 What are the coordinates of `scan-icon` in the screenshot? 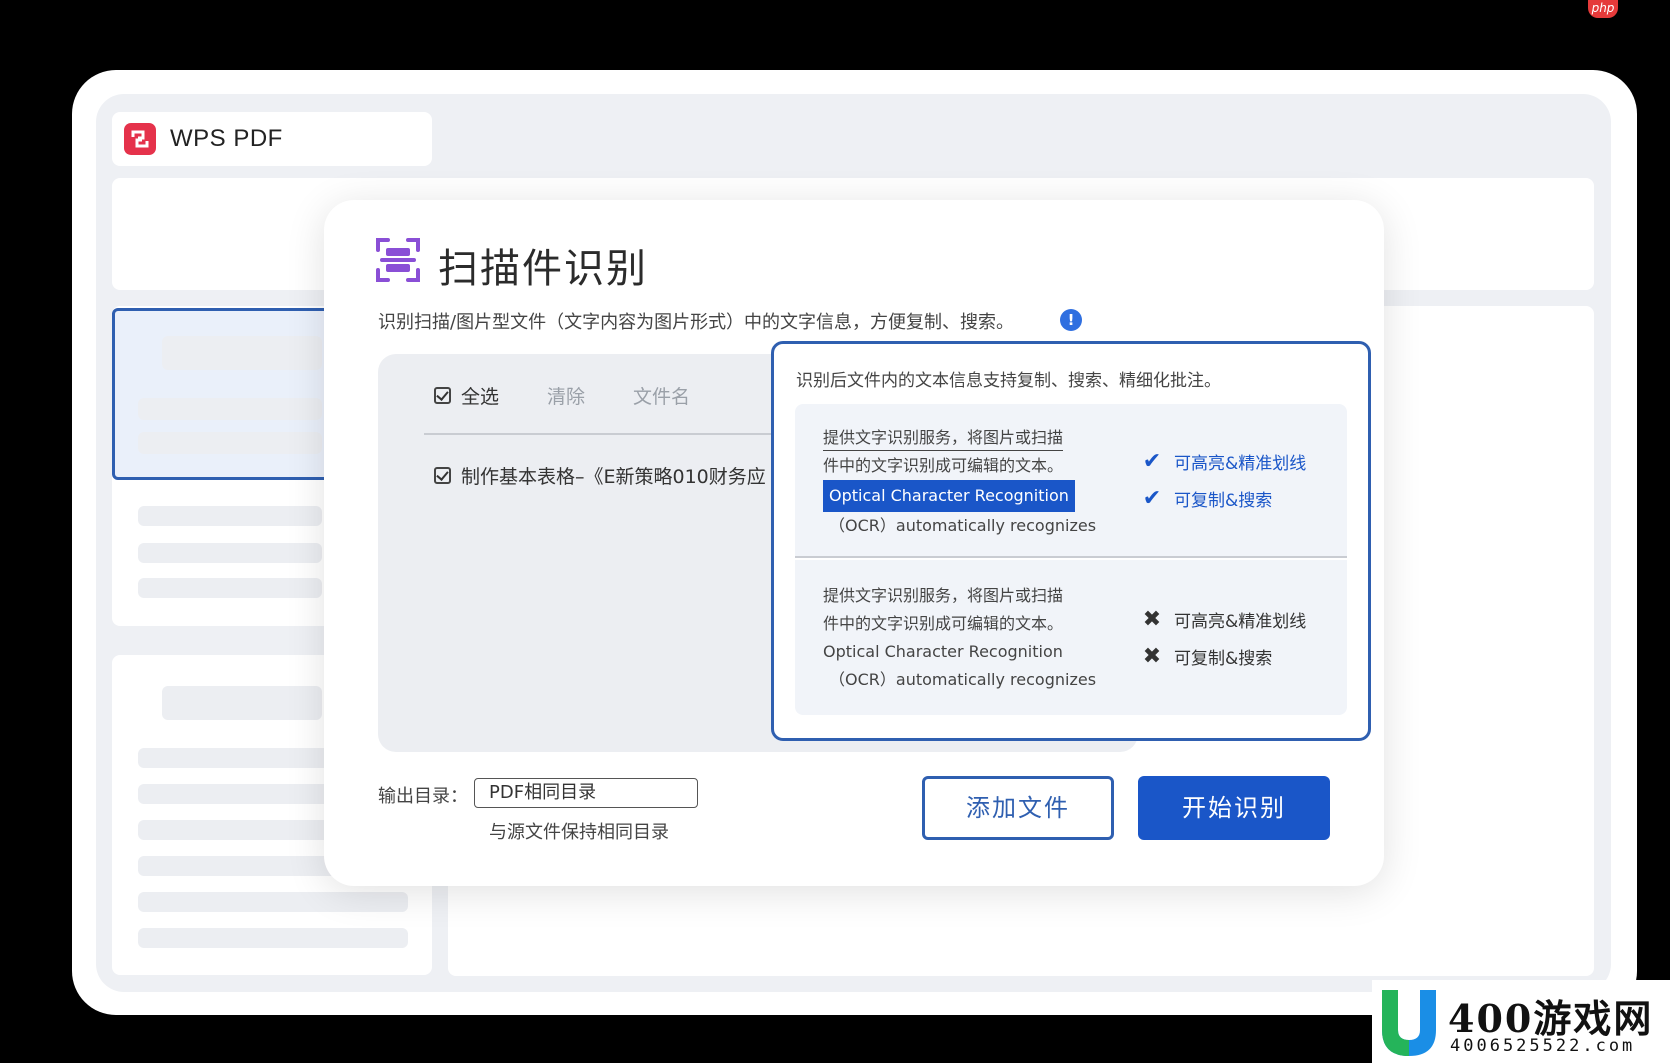 It's located at (398, 262).